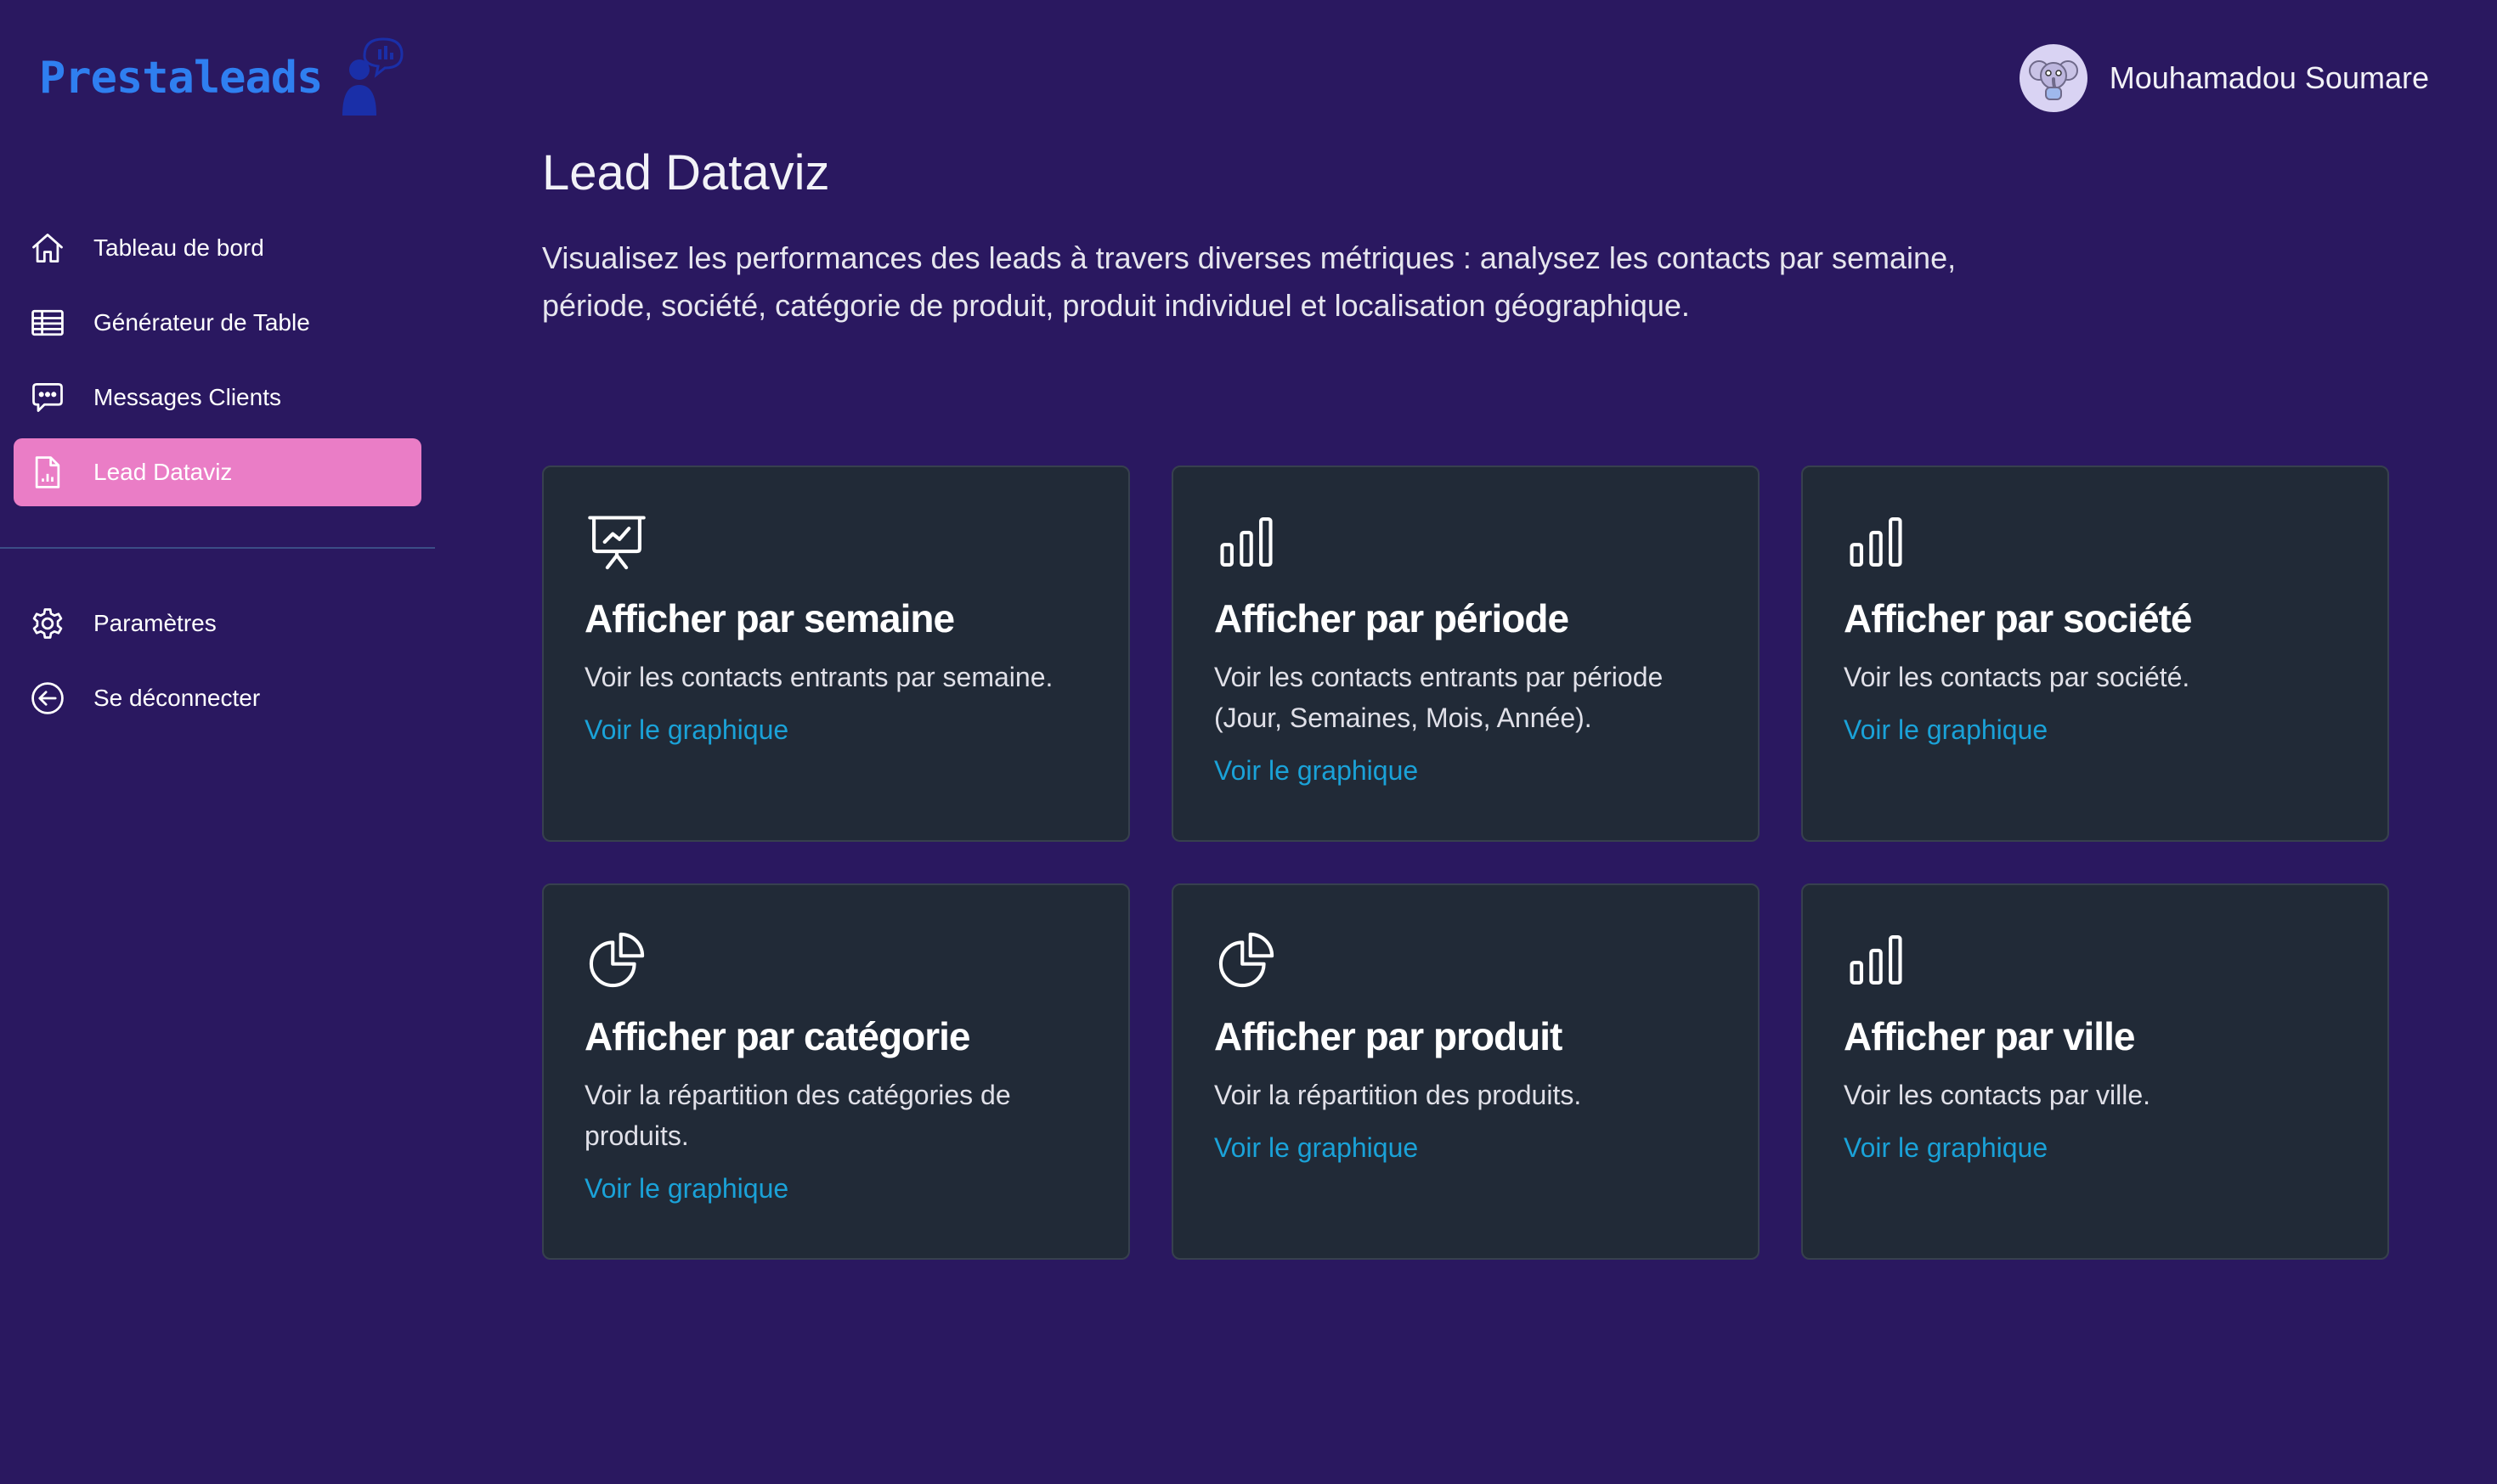  I want to click on page-title: Lead Dataviz, so click(686, 172).